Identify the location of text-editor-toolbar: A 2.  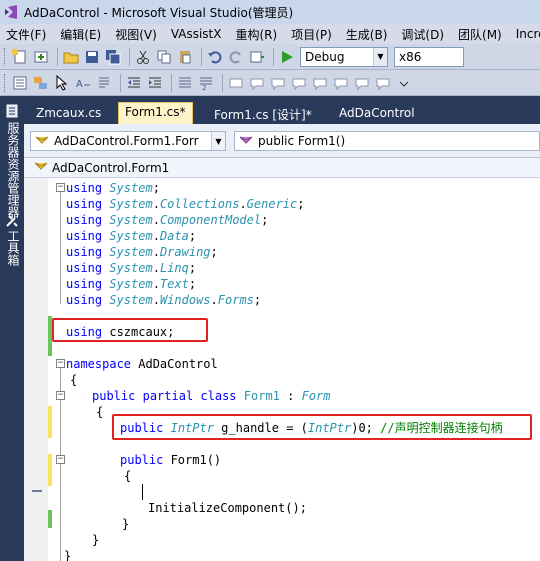
(270, 83).